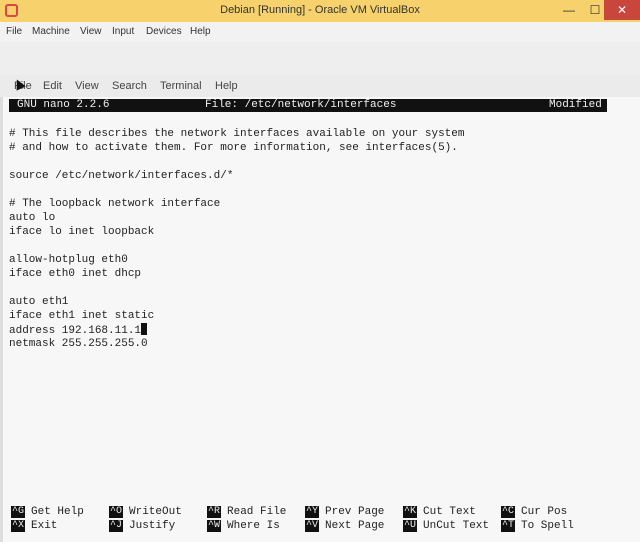 The height and width of the screenshot is (542, 640). I want to click on shortcut-where-is: ^W Where Is, so click(243, 526).